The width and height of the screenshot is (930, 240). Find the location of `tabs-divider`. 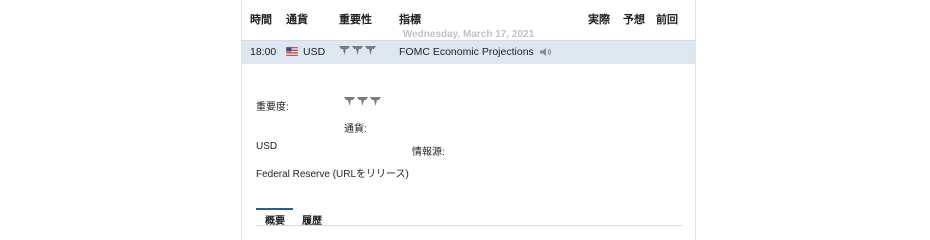

tabs-divider is located at coordinates (469, 225).